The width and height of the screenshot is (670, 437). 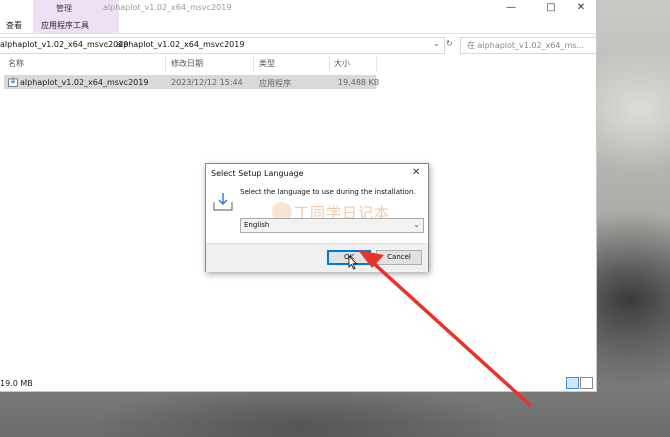 What do you see at coordinates (14, 25) in the screenshot?
I see `tab-view: 查看` at bounding box center [14, 25].